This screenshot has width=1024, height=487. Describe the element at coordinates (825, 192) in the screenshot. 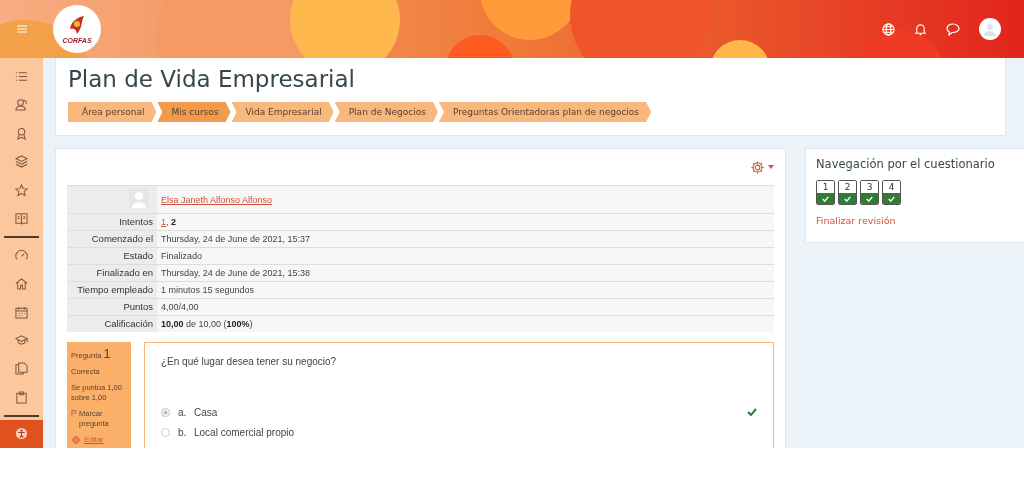

I see `question-nav-button: 1` at that location.